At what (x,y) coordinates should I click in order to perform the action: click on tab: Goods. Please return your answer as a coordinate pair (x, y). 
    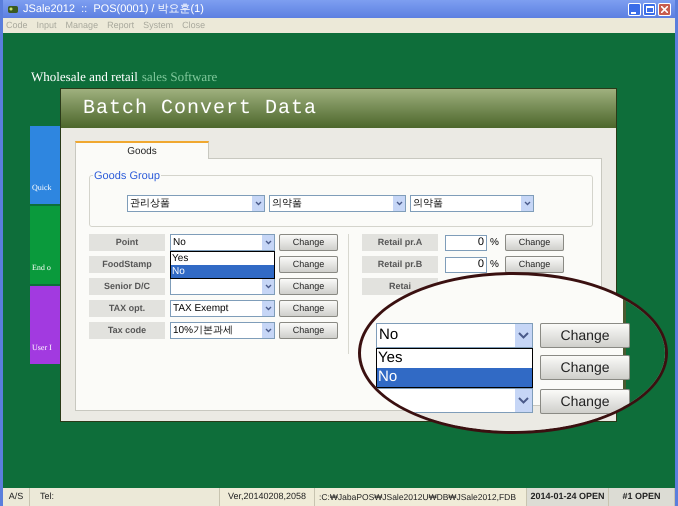
    Looking at the image, I should click on (142, 150).